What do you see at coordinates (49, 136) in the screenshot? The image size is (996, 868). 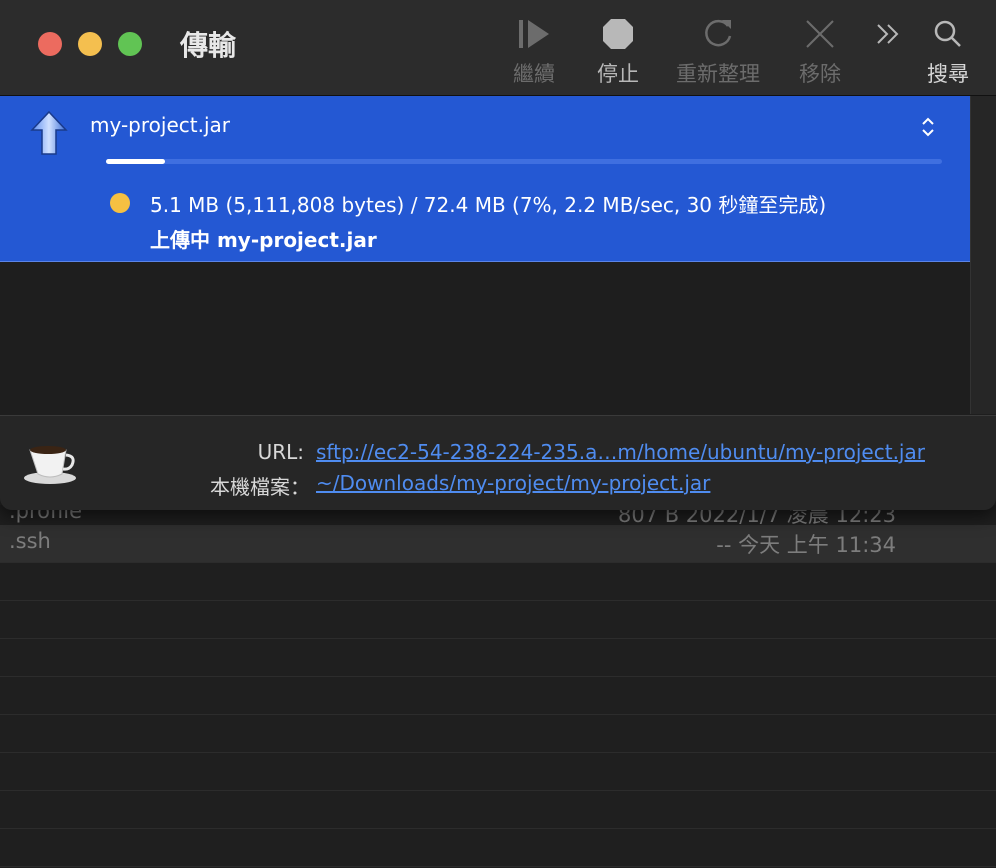 I see `upload-arrow-icon` at bounding box center [49, 136].